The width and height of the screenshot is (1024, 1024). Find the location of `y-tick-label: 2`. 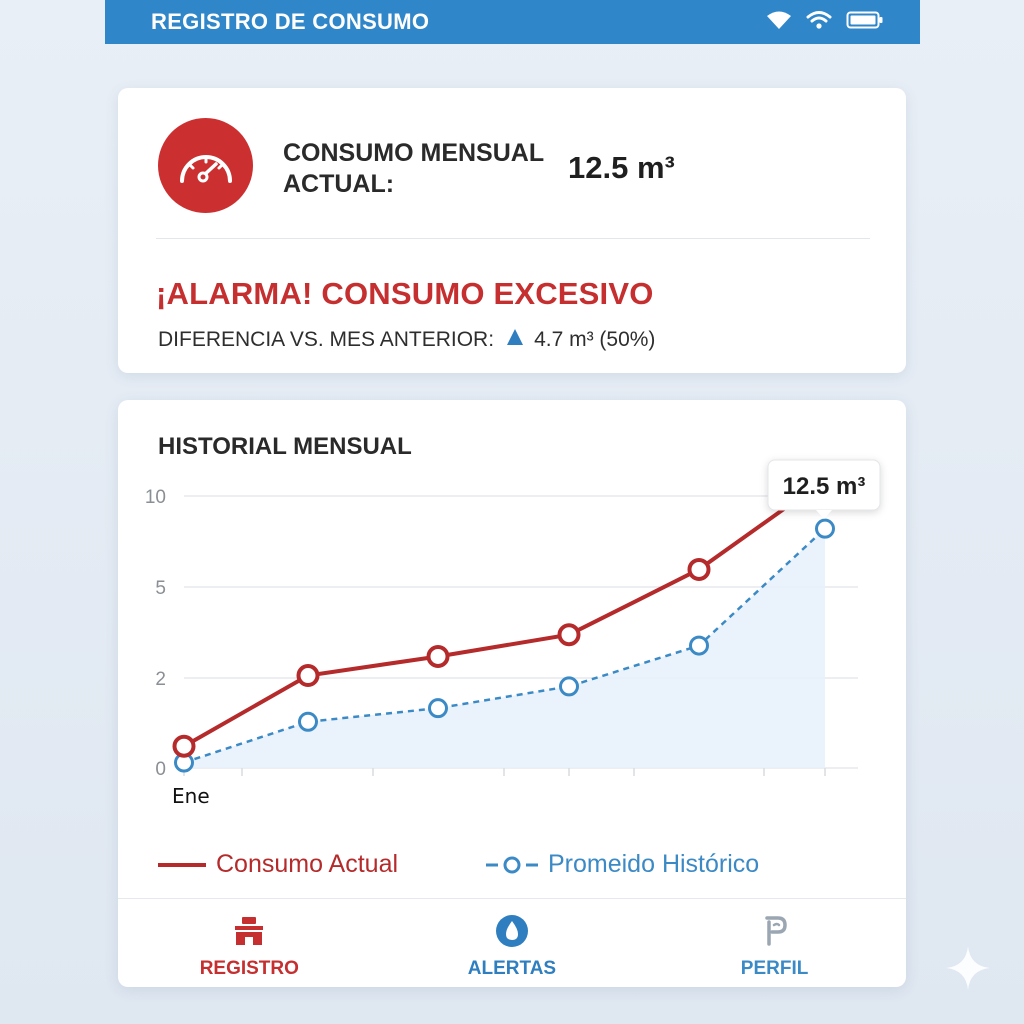

y-tick-label: 2 is located at coordinates (160, 679).